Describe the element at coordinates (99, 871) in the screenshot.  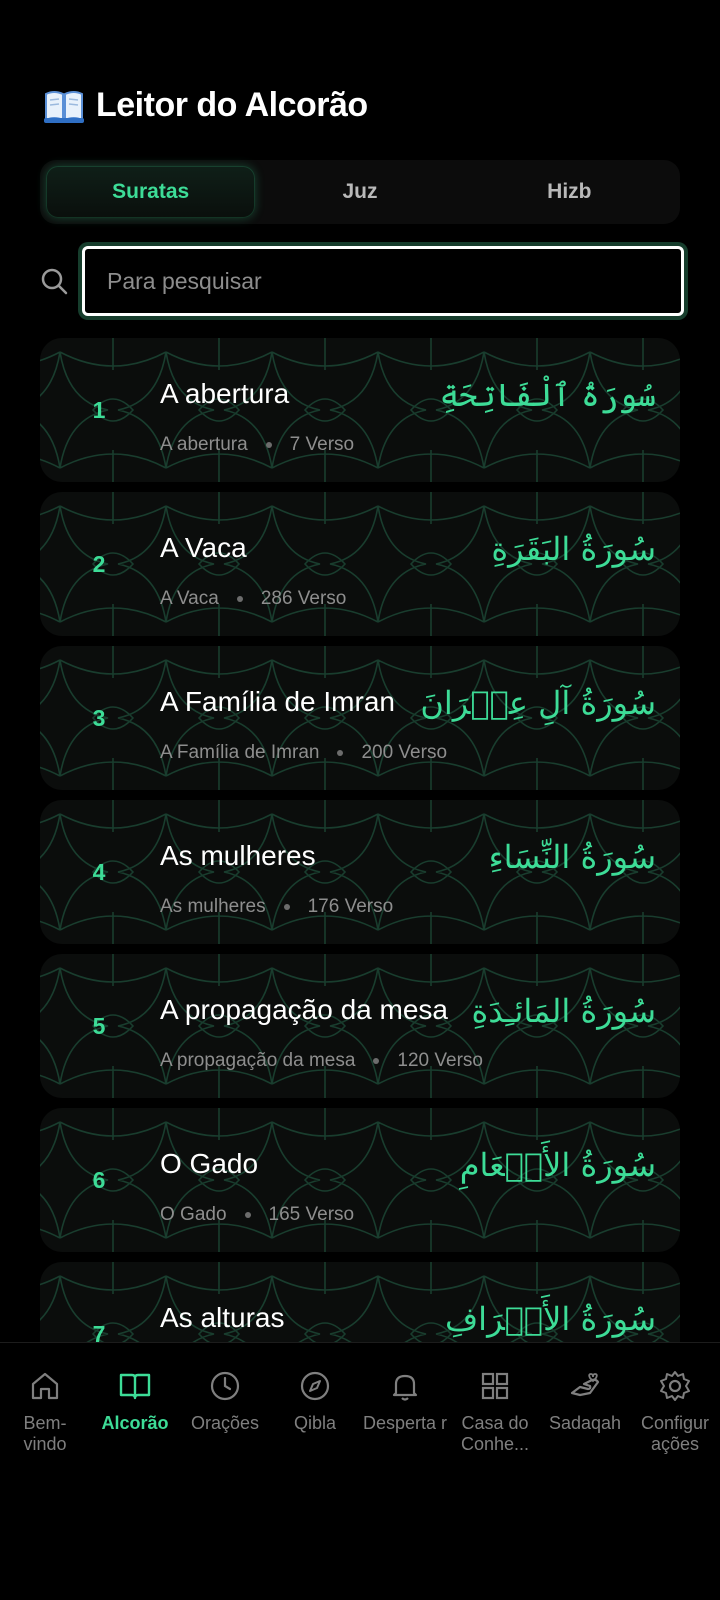
I see `surah-number: 4` at that location.